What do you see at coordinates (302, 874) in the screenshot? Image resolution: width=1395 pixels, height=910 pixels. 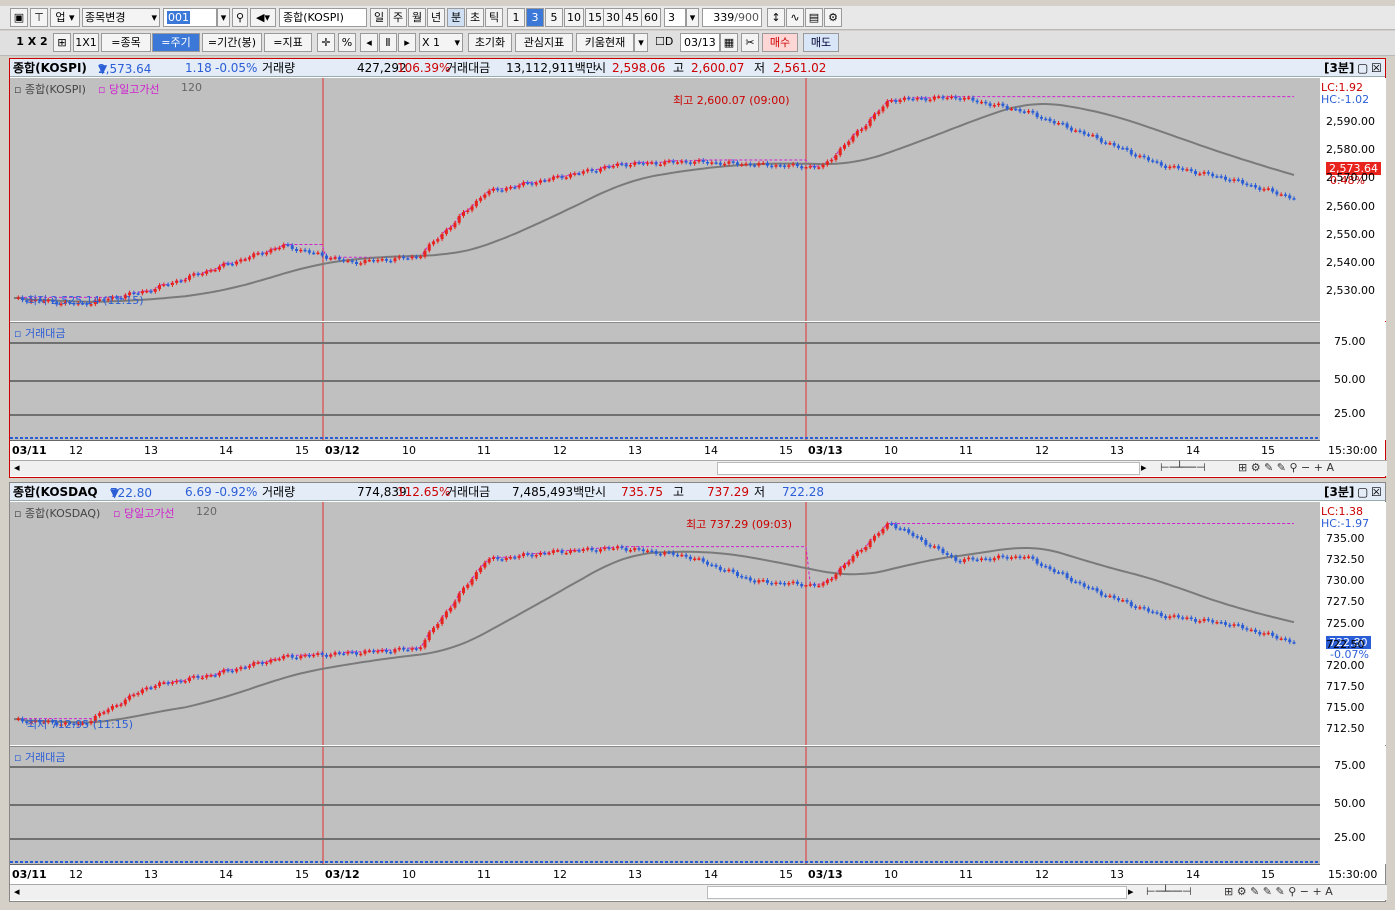 I see `time-tick-label: 15` at bounding box center [302, 874].